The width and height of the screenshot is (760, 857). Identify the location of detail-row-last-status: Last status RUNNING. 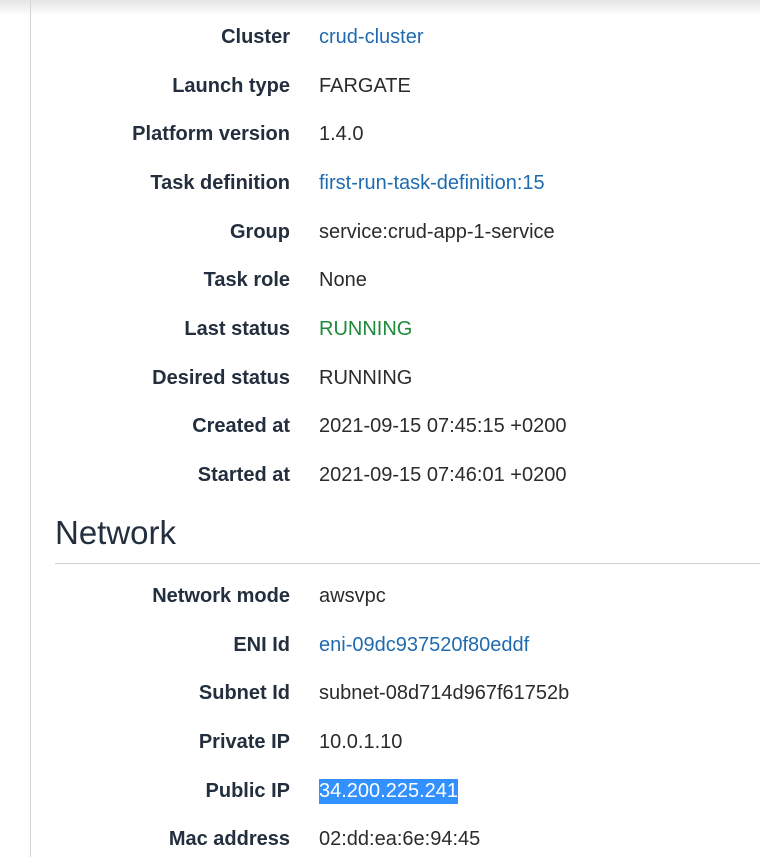
(380, 329).